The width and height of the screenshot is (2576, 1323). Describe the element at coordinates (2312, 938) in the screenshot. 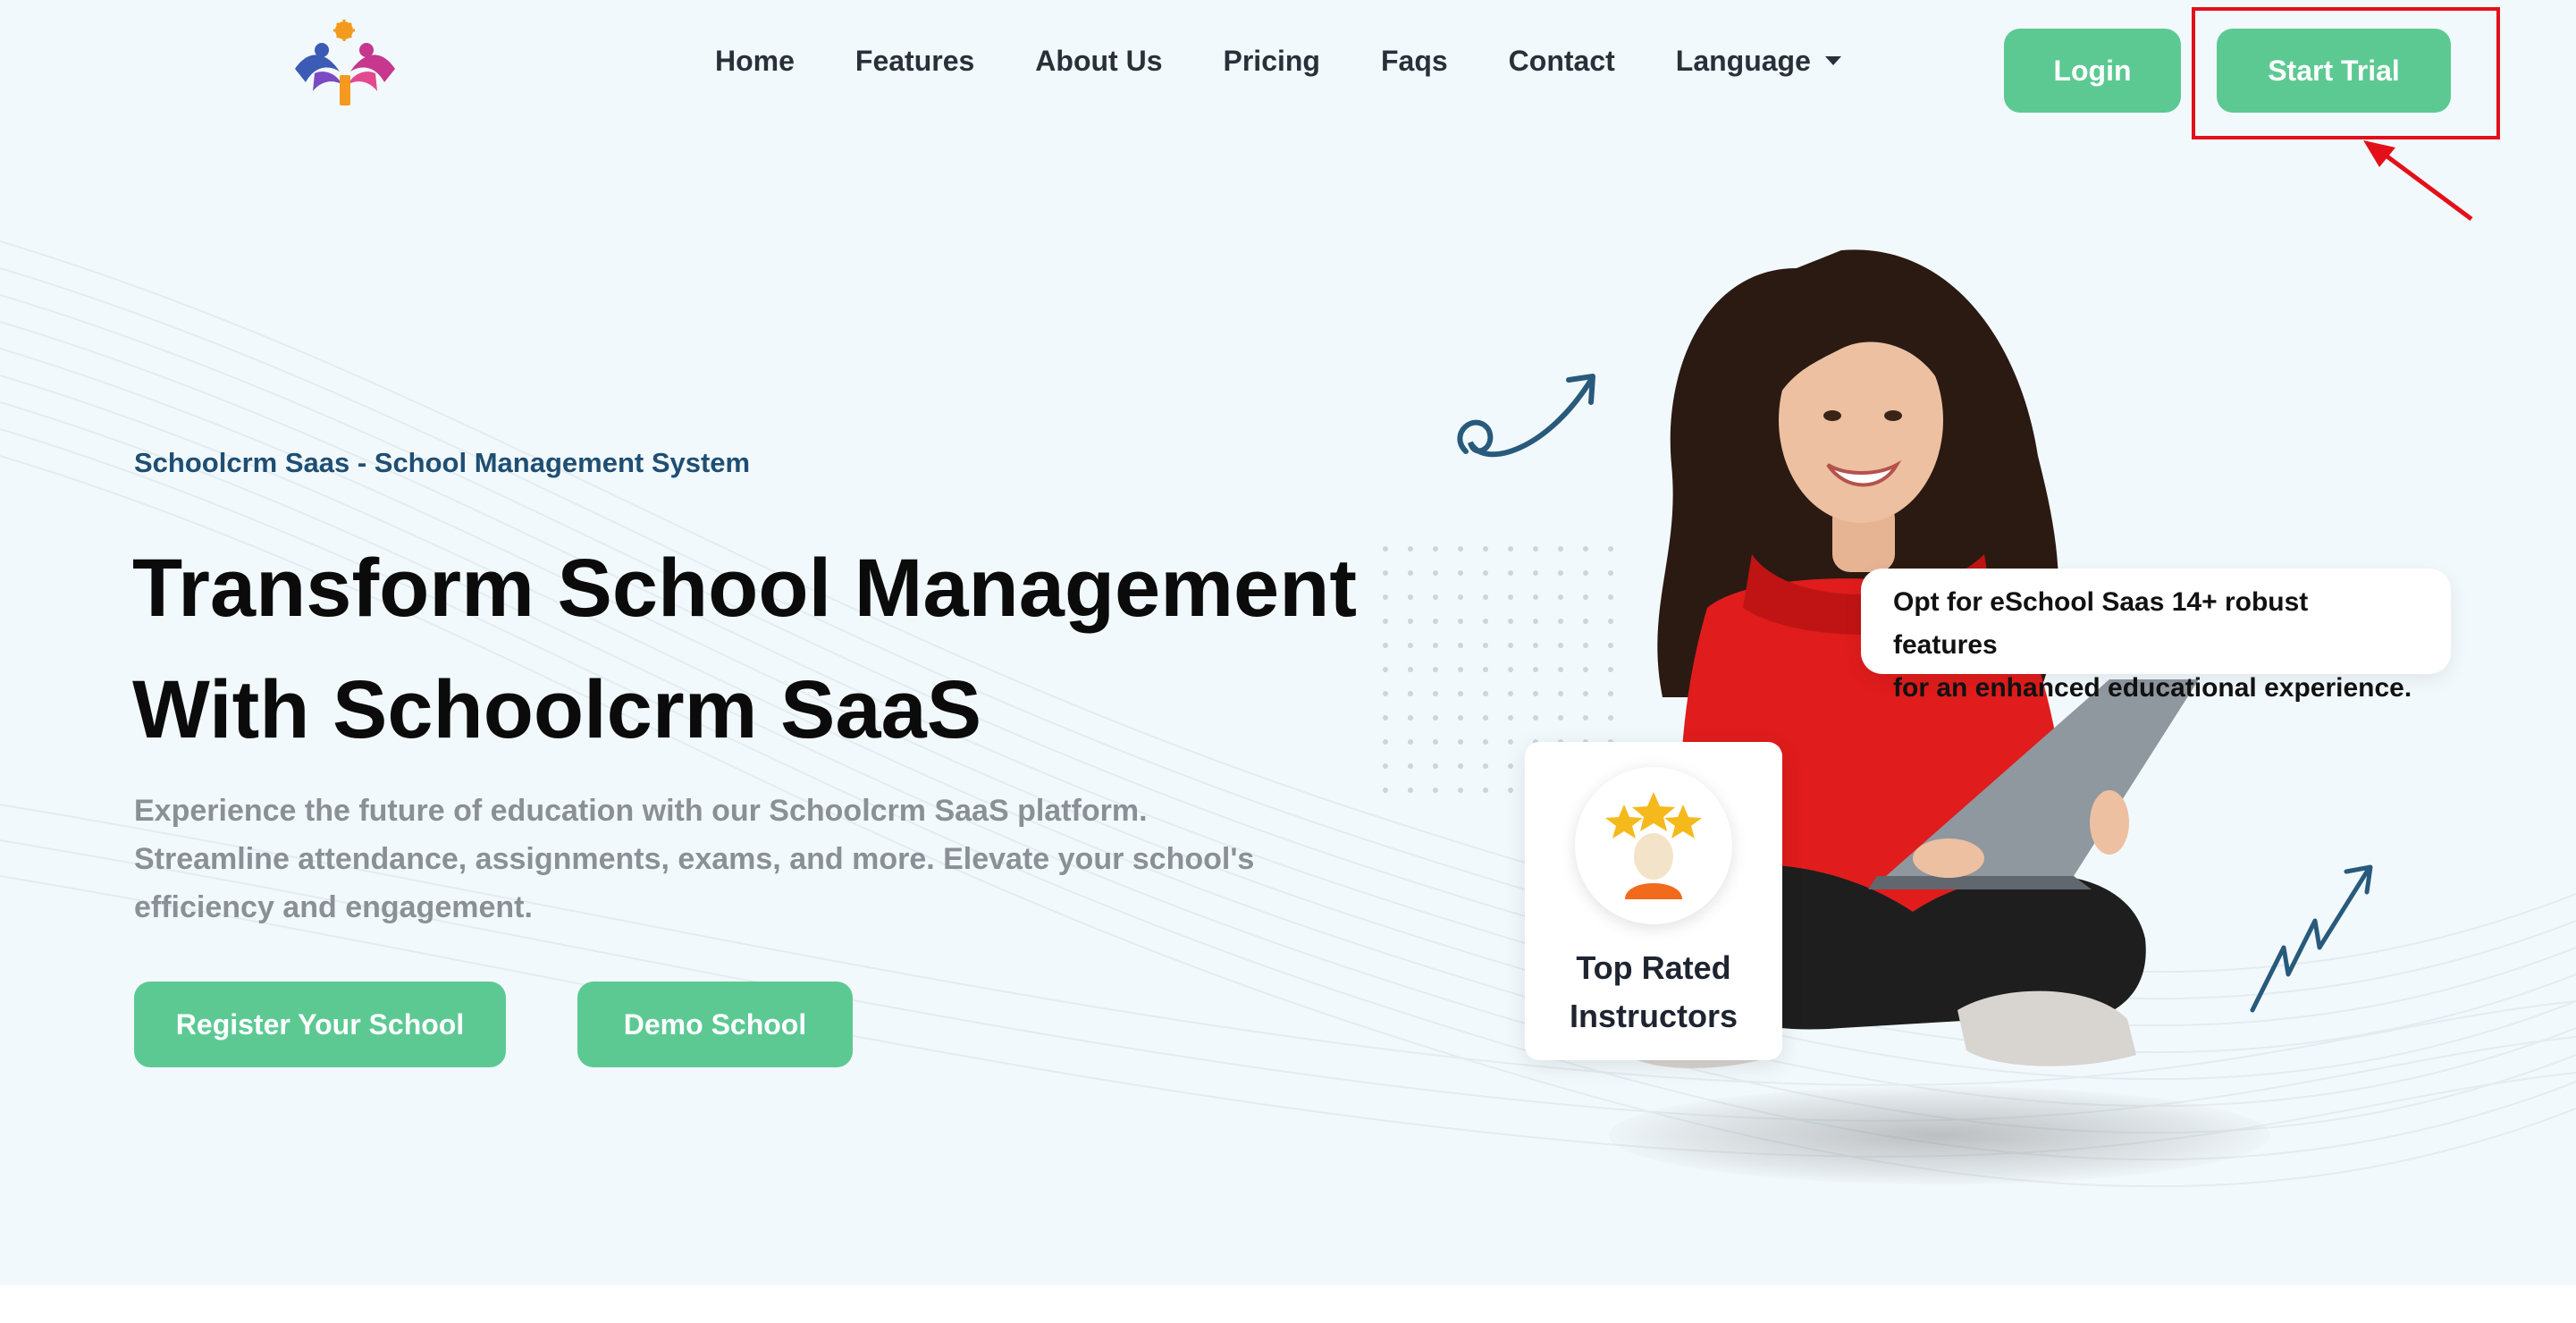

I see `zigzag-arrow-icon` at that location.